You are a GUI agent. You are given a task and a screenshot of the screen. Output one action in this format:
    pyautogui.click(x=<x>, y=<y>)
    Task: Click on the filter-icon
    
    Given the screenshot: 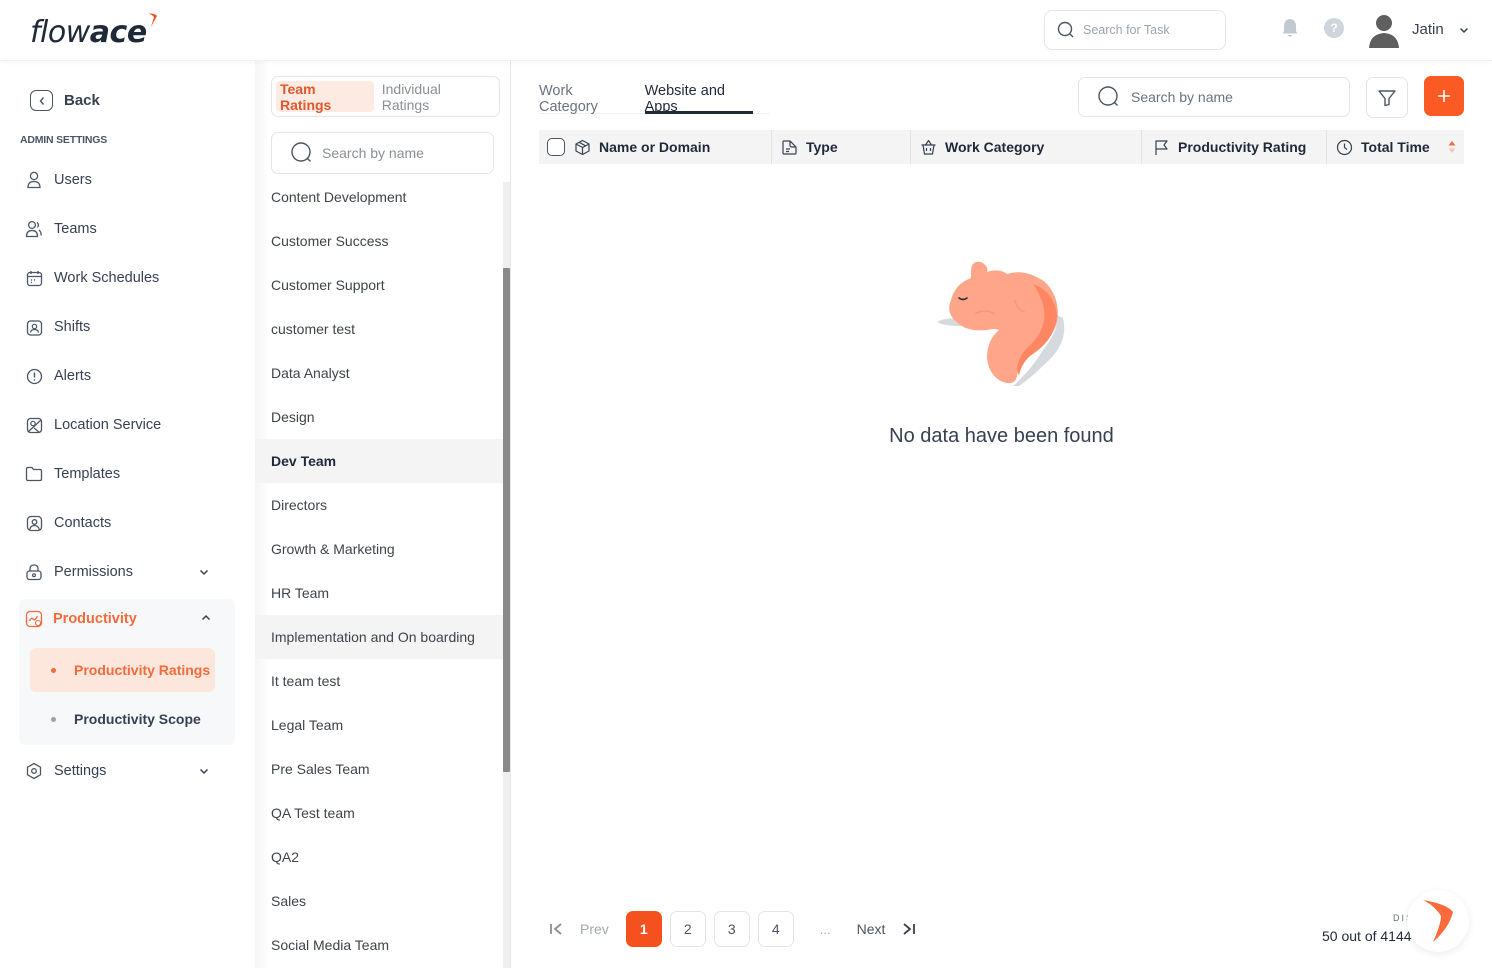 What is the action you would take?
    pyautogui.click(x=1387, y=97)
    